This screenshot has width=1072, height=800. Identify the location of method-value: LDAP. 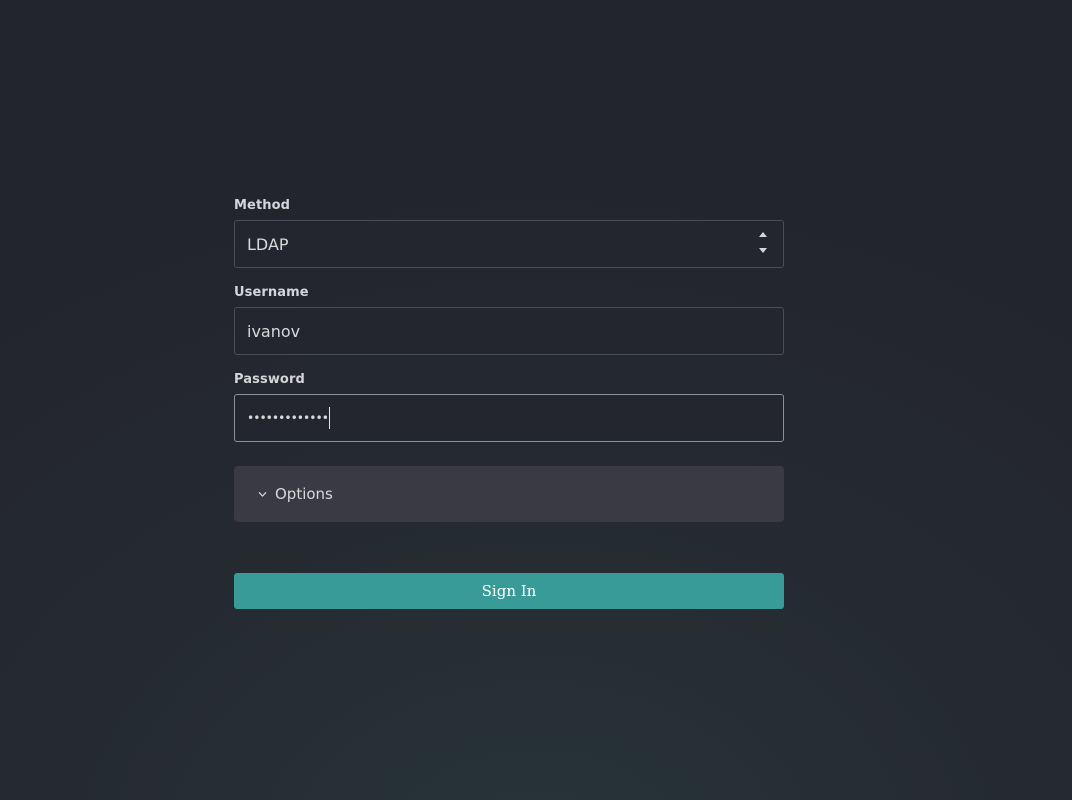
(268, 244).